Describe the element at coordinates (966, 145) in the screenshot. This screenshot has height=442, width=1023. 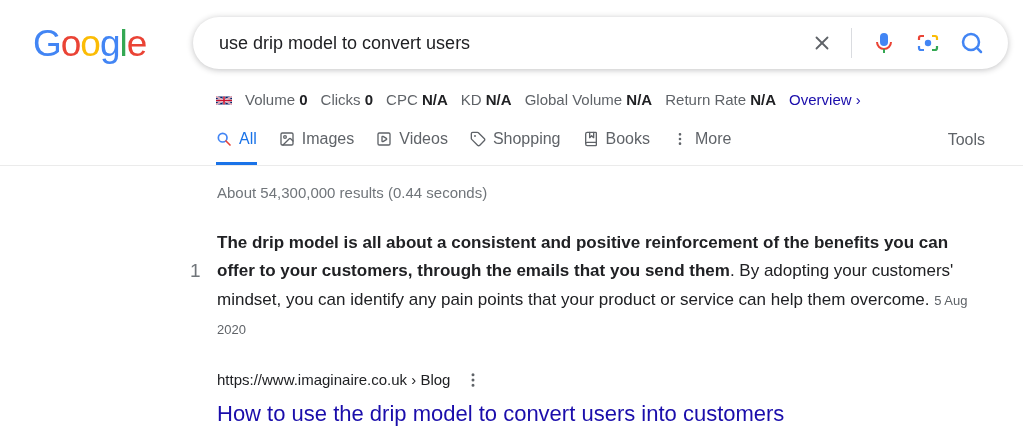
I see `tools-button: Tools` at that location.